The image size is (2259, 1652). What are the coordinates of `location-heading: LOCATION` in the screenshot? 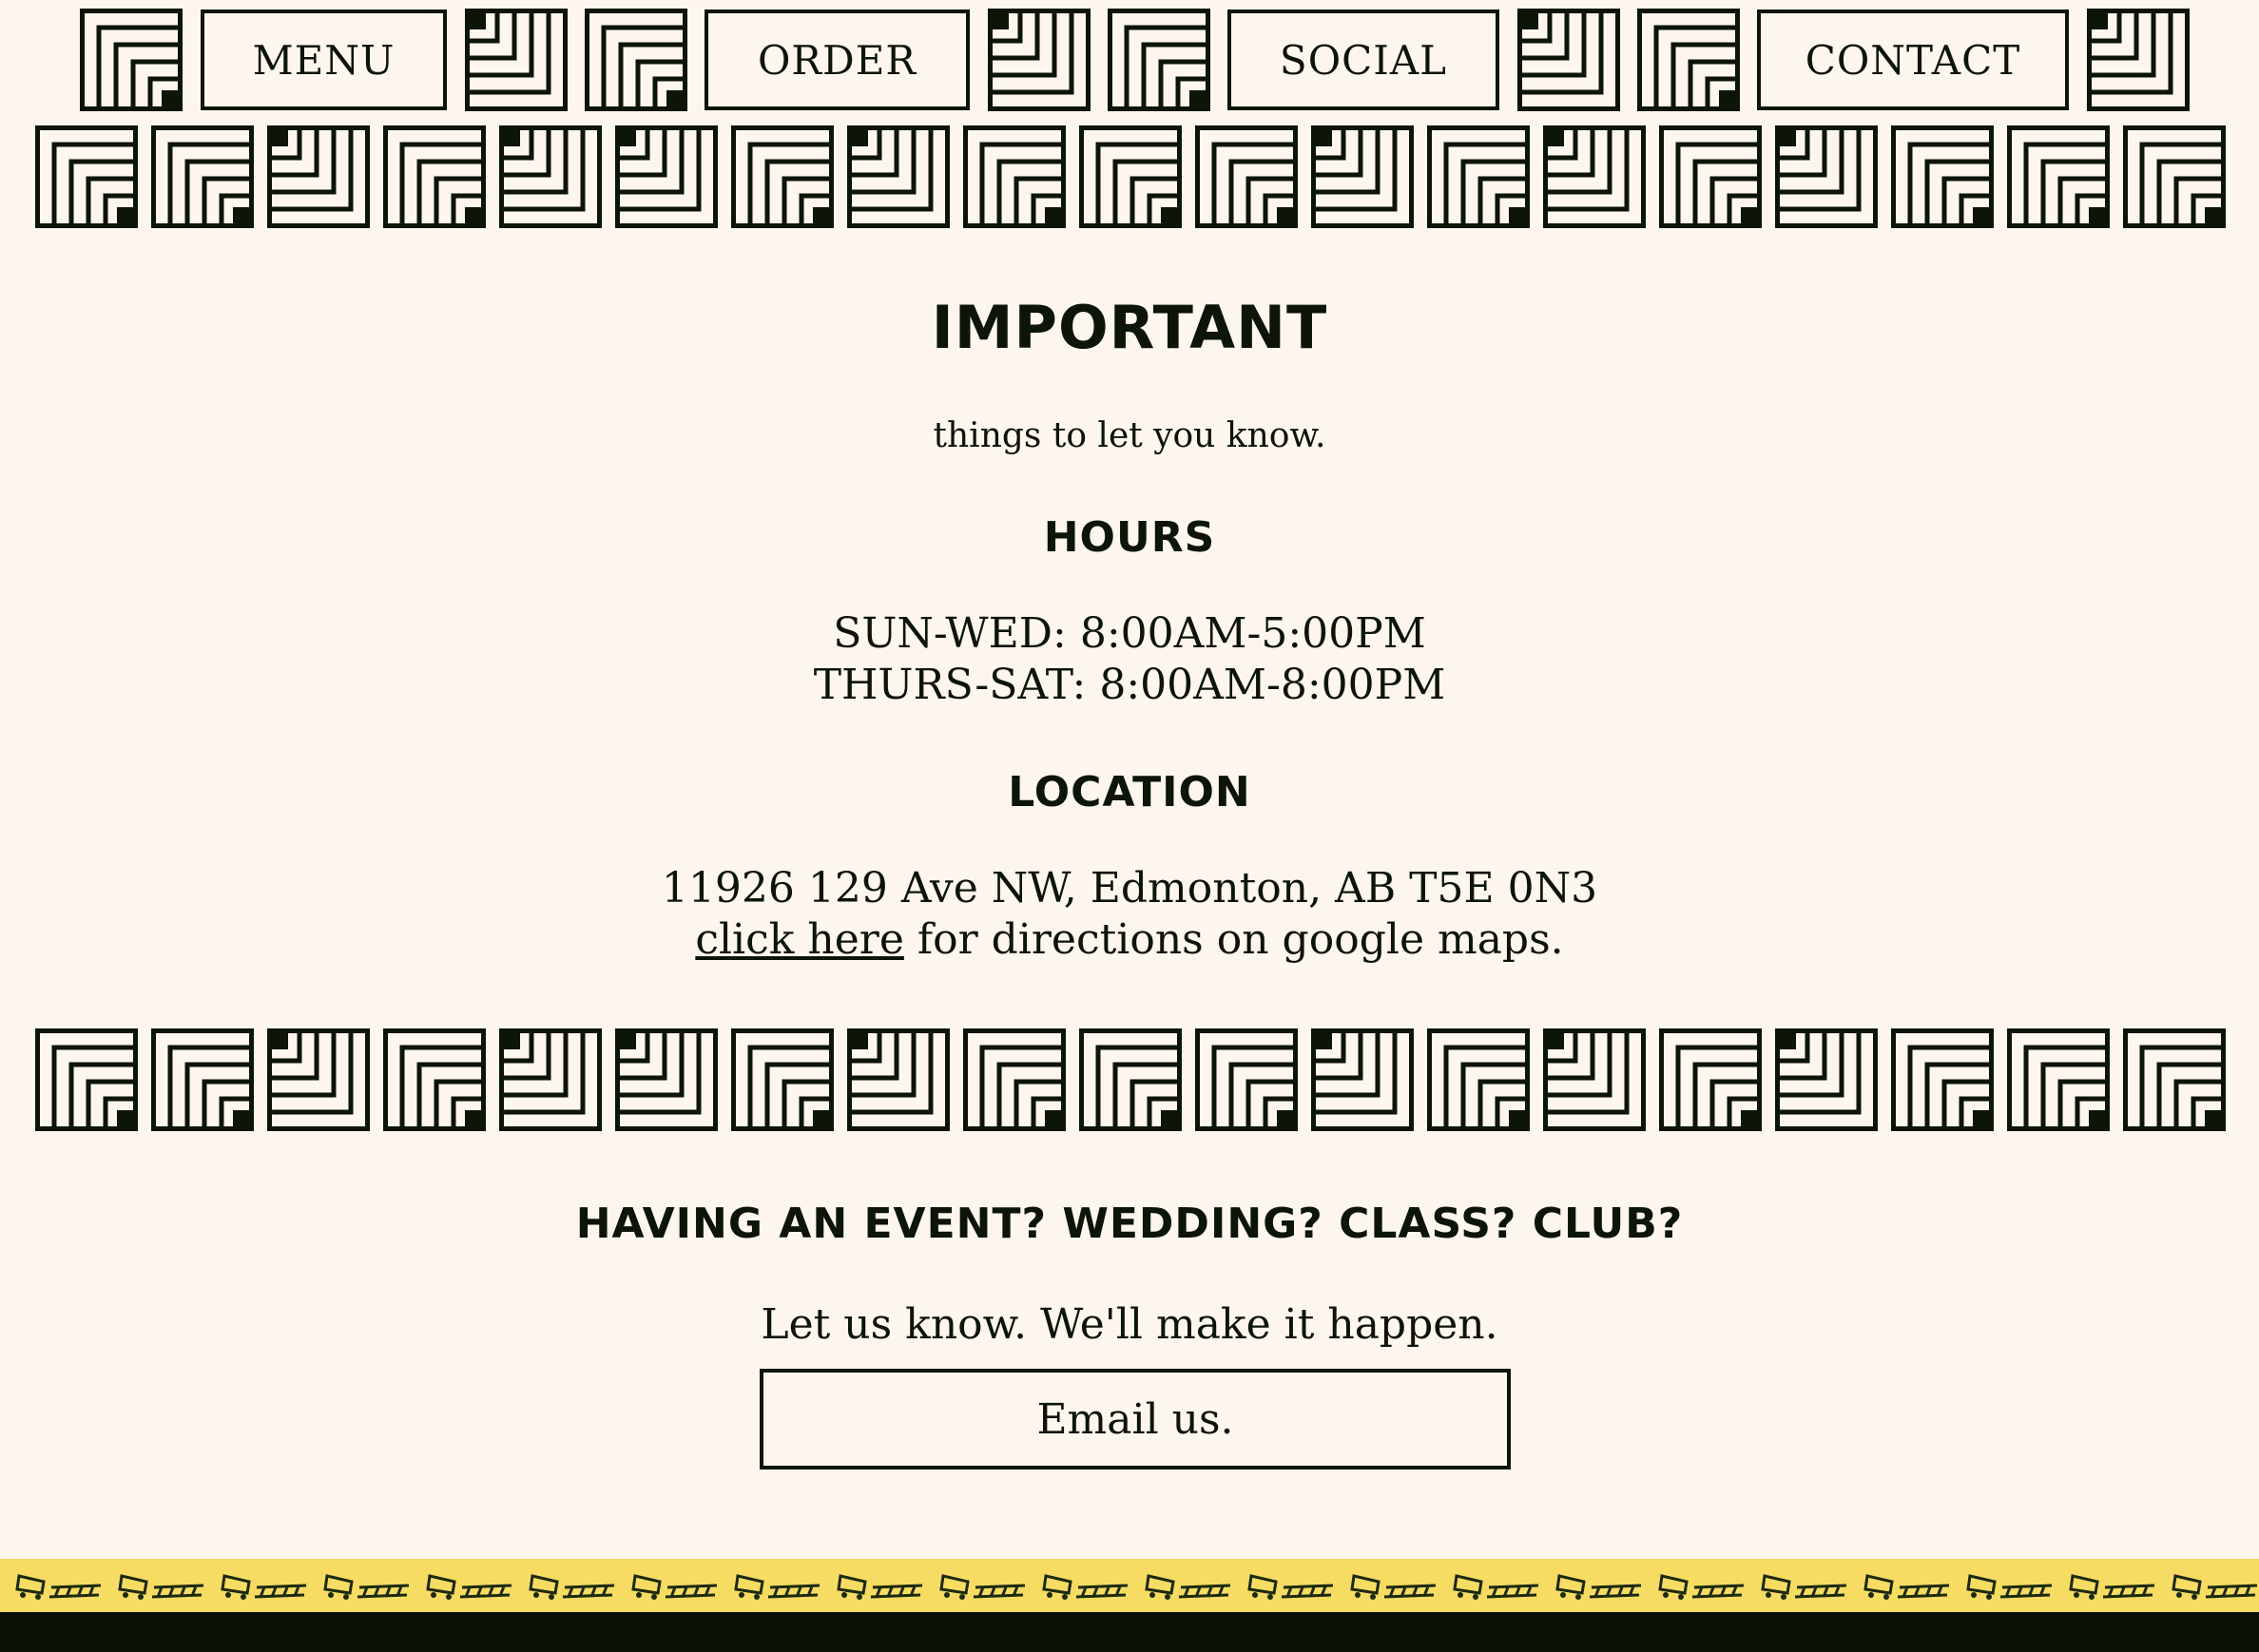 It's located at (1129, 792).